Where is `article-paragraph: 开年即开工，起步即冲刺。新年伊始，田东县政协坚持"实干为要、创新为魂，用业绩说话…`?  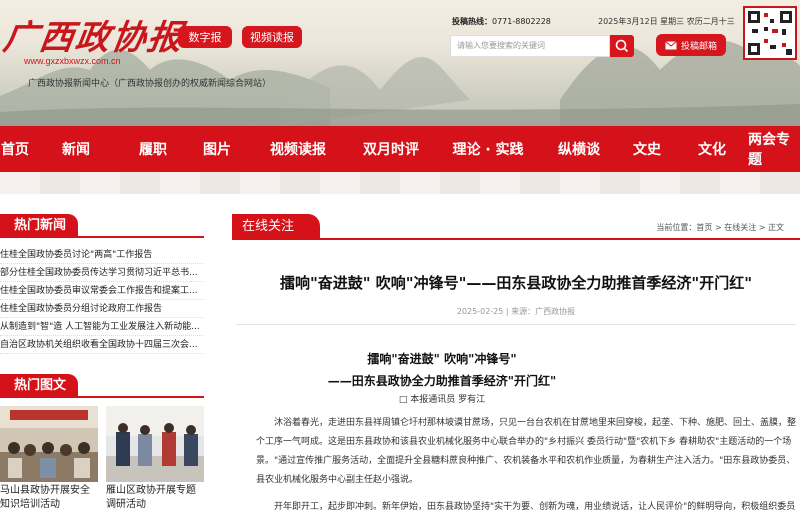 article-paragraph: 开年即开工，起步即冲刺。新年伊始，田东县政协坚持"实干为要、创新为魂，用业绩说话… is located at coordinates (535, 507).